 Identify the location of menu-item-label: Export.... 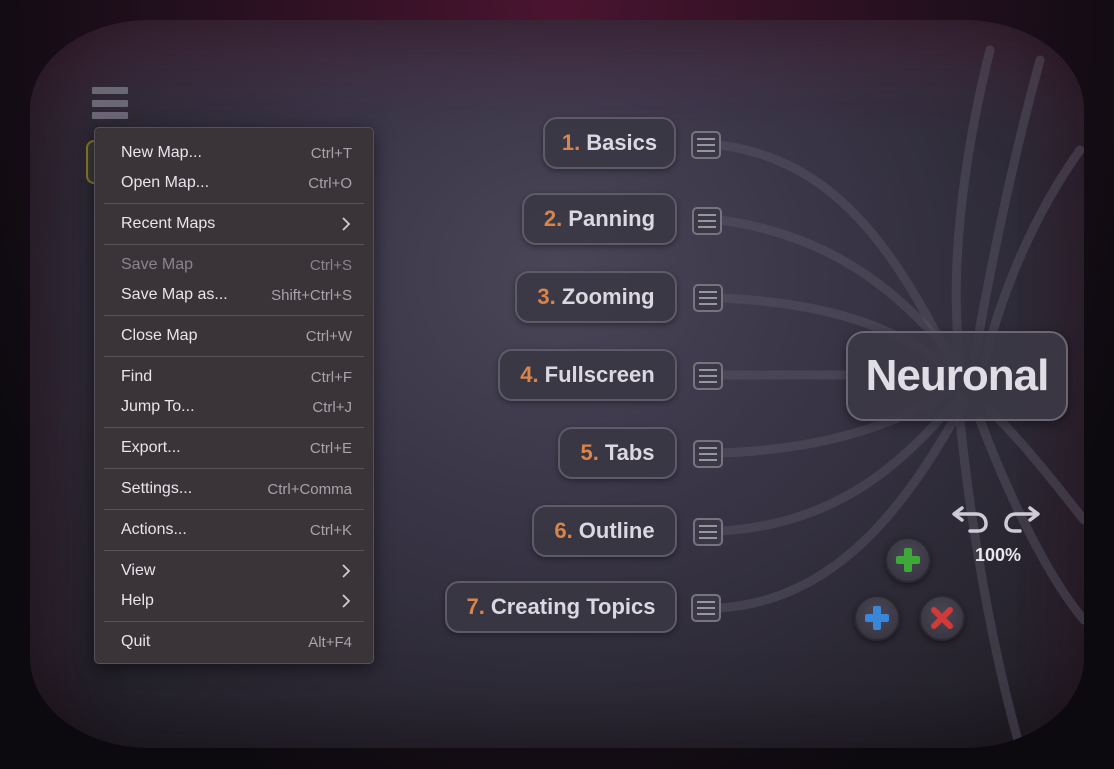
(151, 447).